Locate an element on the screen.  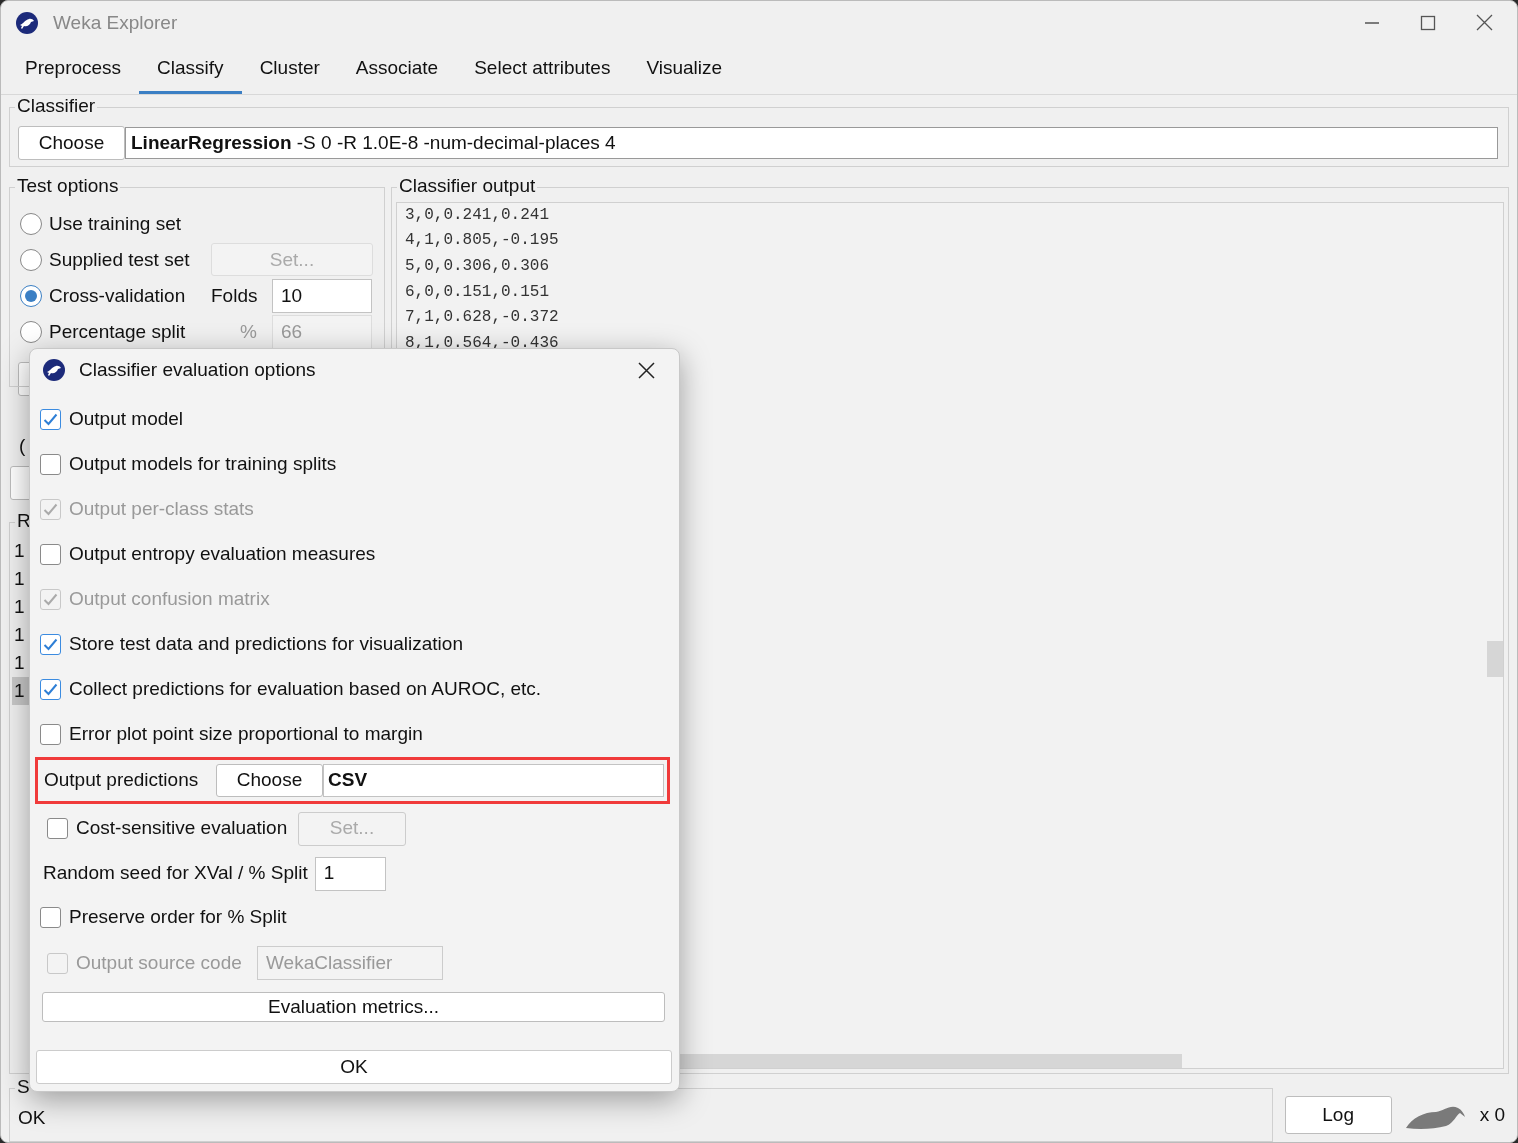
checkbox-label: Output entropy evaluation measures is located at coordinates (222, 554).